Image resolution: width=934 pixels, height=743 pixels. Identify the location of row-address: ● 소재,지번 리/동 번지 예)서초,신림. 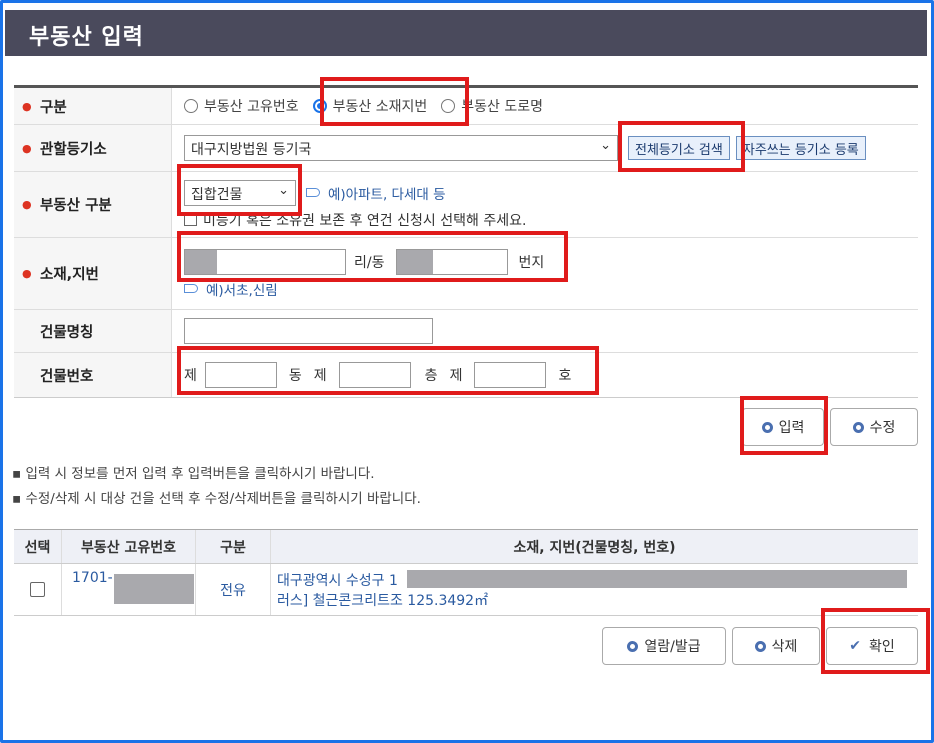
(466, 274).